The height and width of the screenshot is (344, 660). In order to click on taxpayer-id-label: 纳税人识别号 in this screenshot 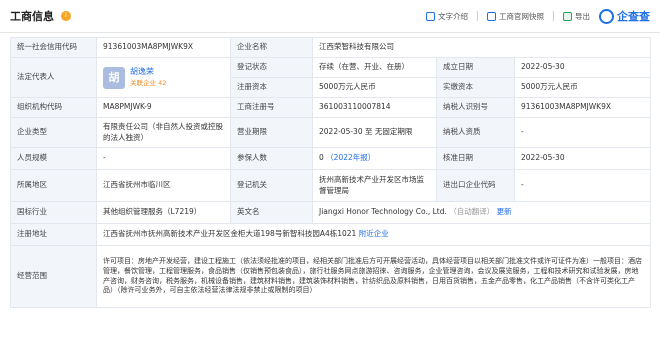, I will do `click(475, 107)`.